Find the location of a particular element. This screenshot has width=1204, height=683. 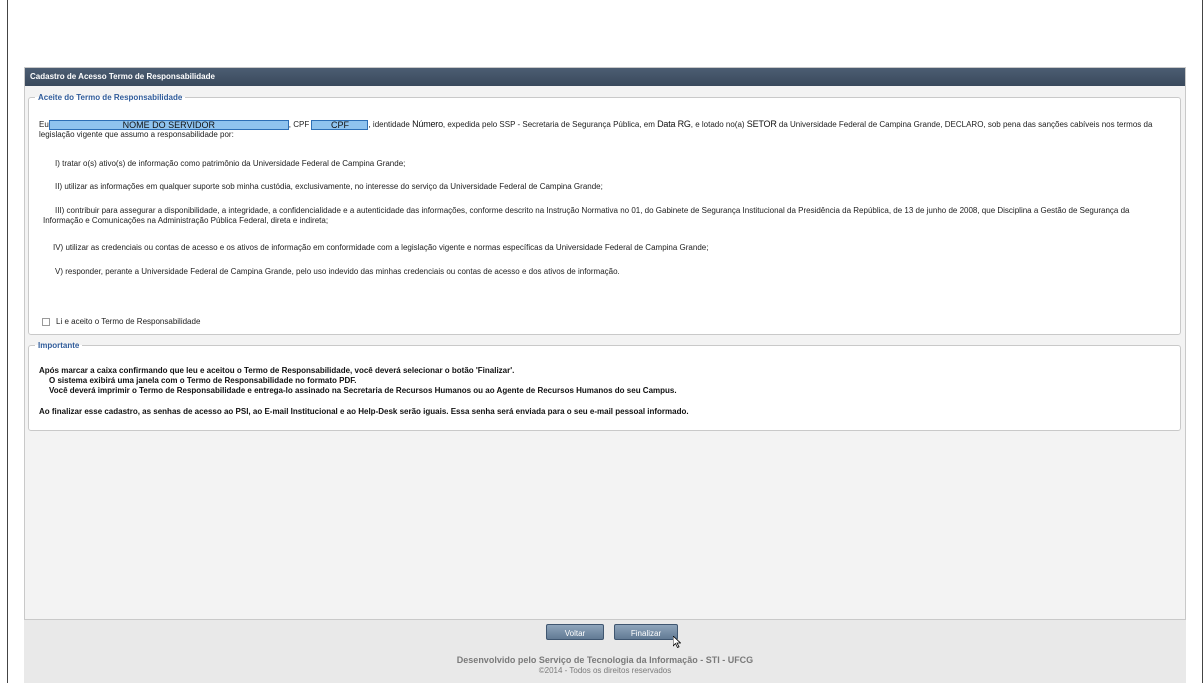

accept-terms-label: Li e aceito o Termo de Responsabilidade is located at coordinates (128, 321).